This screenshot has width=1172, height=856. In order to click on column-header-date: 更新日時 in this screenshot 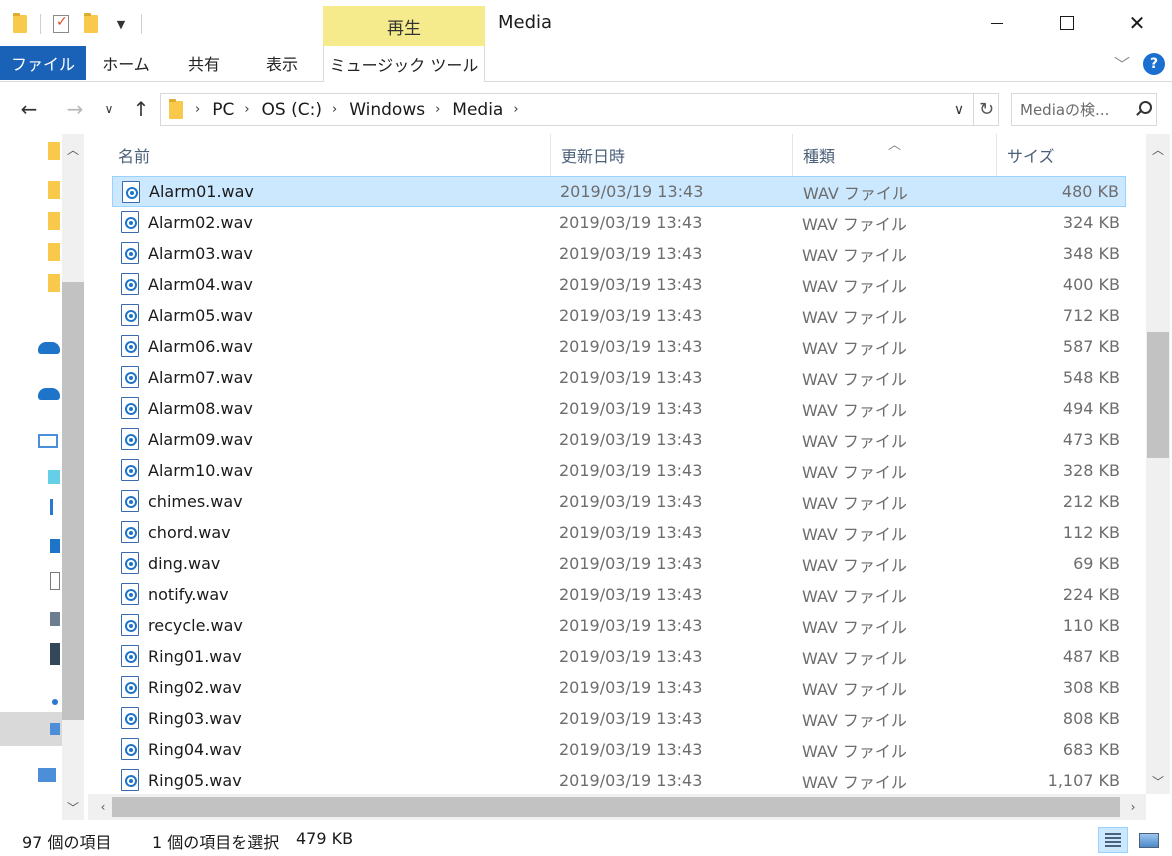, I will do `click(671, 155)`.